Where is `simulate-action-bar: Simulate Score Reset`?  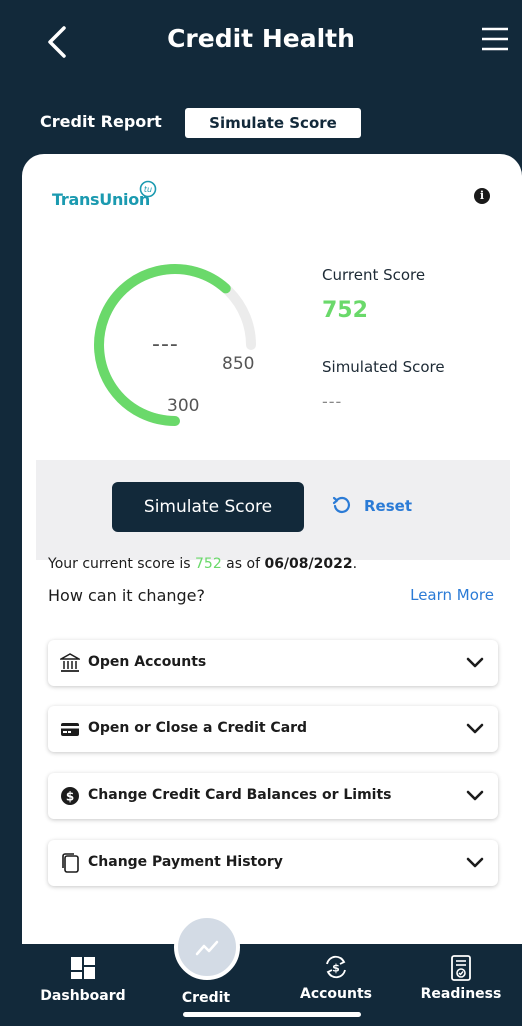
simulate-action-bar: Simulate Score Reset is located at coordinates (273, 510).